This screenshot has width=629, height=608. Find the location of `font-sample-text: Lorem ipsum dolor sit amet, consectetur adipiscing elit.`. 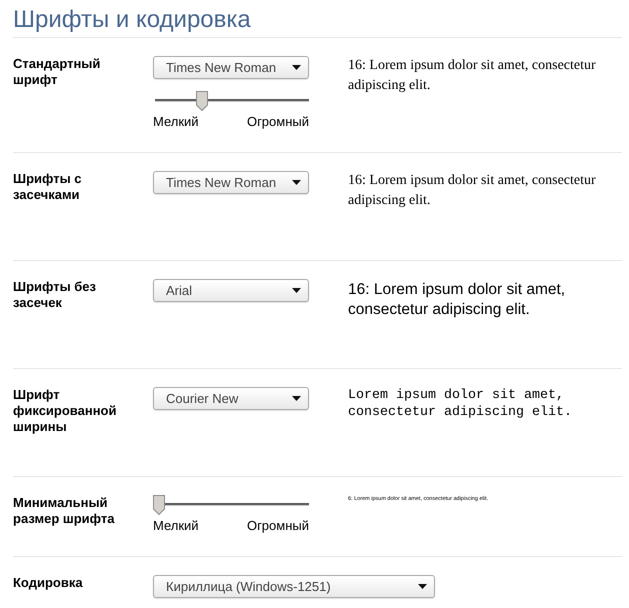

font-sample-text: Lorem ipsum dolor sit amet, consectetur adipiscing elit. is located at coordinates (460, 404).